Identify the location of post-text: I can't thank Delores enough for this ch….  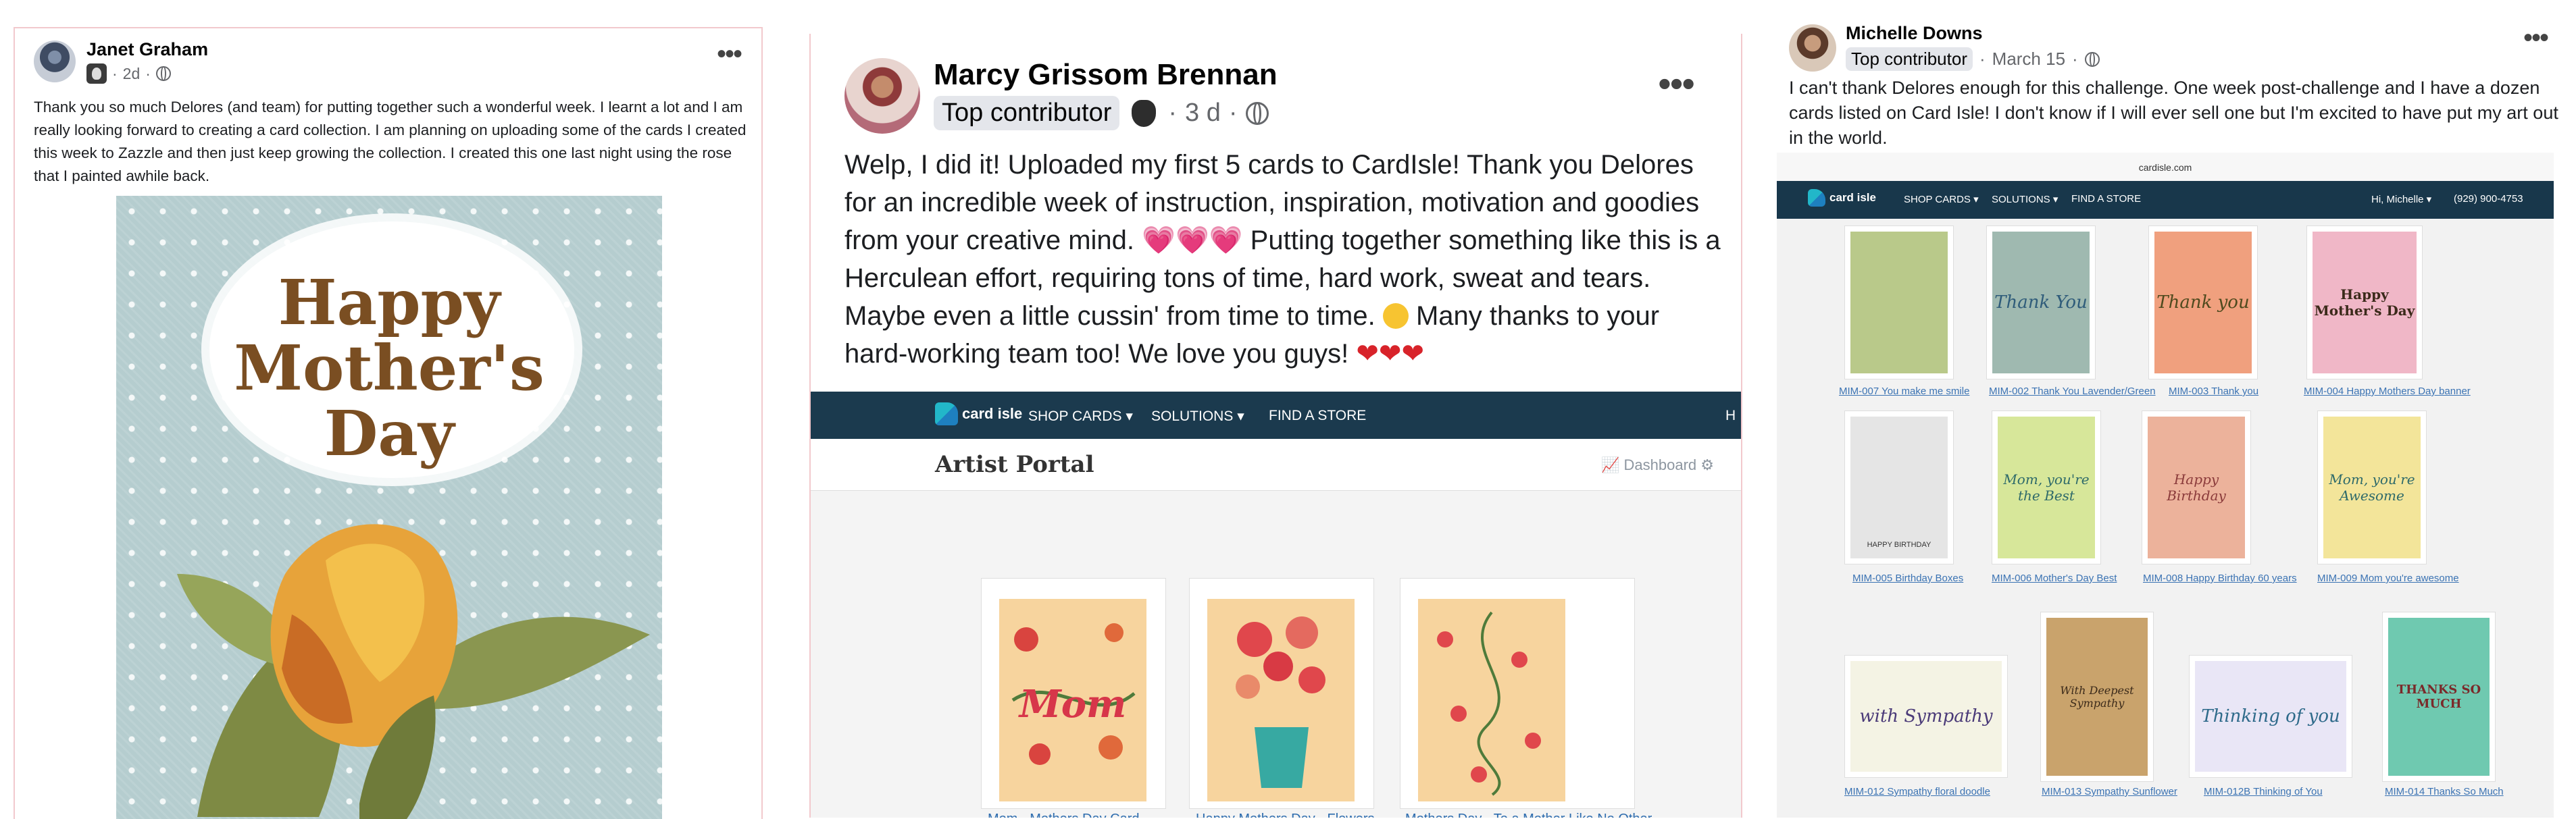
(2173, 113).